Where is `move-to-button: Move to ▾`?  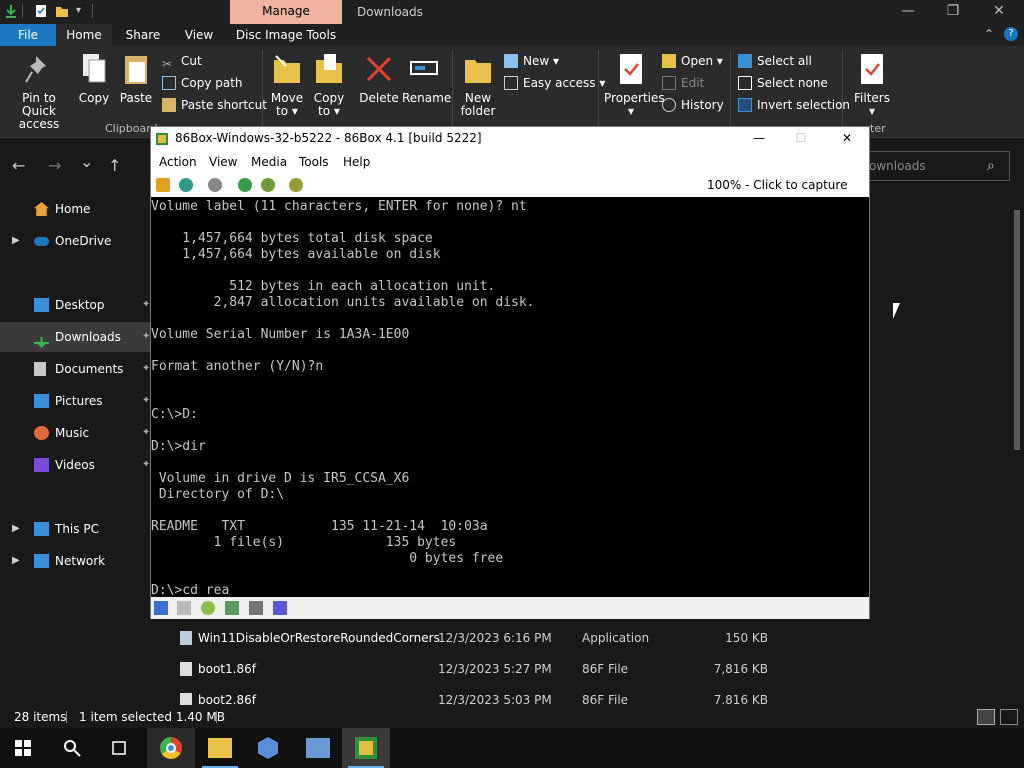
move-to-button: Move to ▾ is located at coordinates (287, 85).